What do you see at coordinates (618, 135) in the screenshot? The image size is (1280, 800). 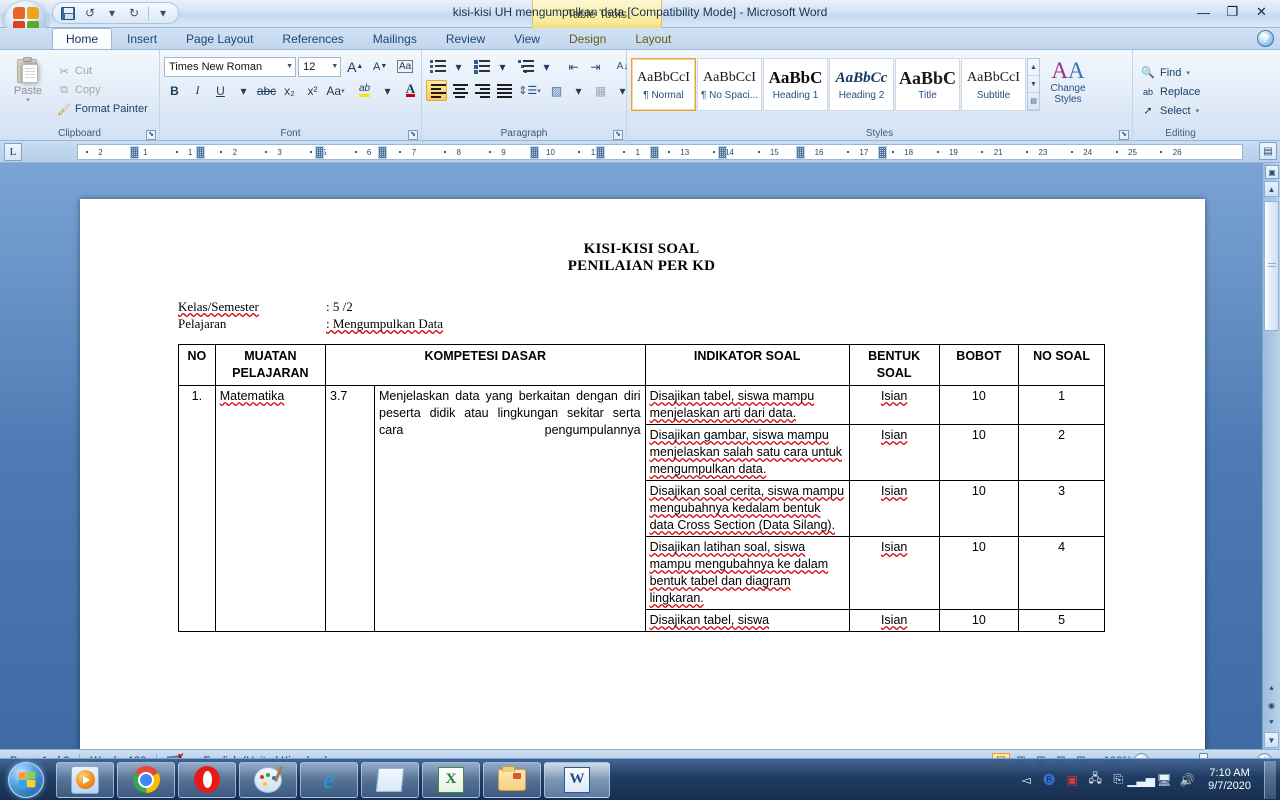 I see `paragraph-dialog-launcher: ⬊` at bounding box center [618, 135].